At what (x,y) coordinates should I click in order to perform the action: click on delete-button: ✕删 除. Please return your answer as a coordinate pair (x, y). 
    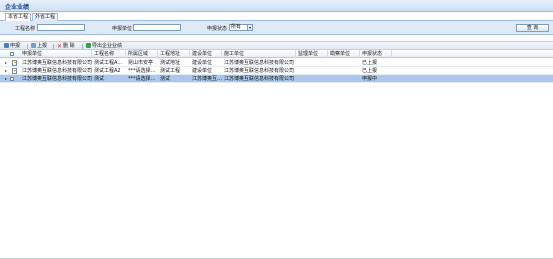
    Looking at the image, I should click on (66, 46).